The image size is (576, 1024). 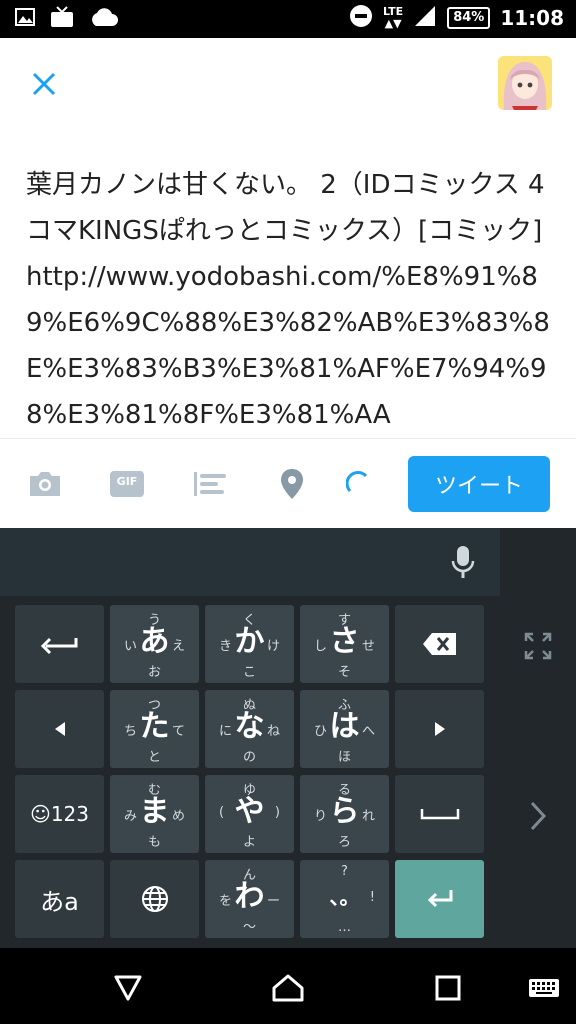 I want to click on network-type-label: LTE ▲▼, so click(x=393, y=17).